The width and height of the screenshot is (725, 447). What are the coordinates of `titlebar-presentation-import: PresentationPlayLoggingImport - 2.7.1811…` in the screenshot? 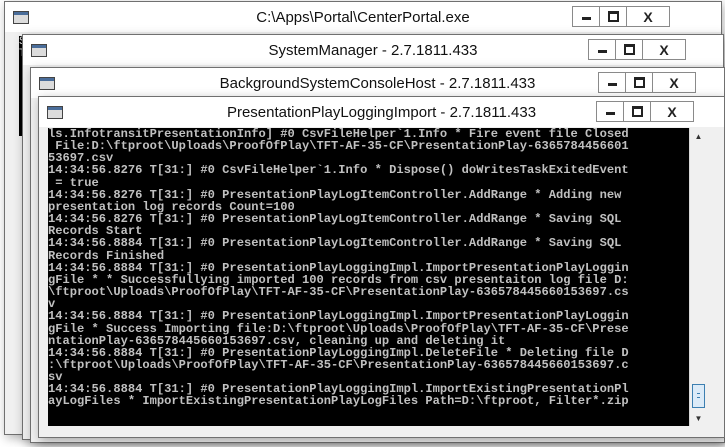 It's located at (381, 112).